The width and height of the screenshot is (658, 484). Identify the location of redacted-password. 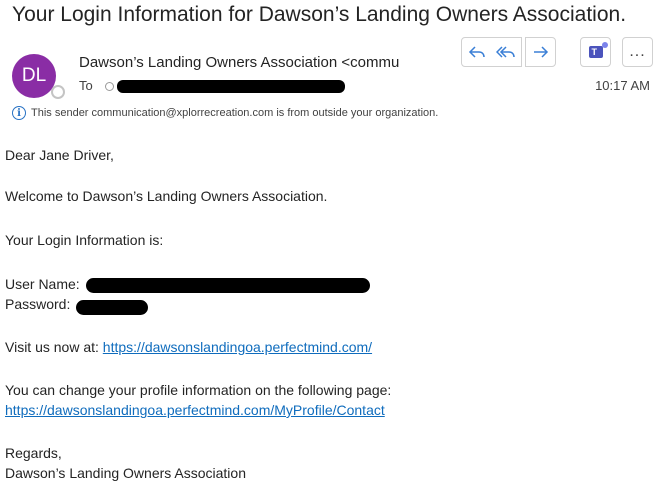
(112, 307).